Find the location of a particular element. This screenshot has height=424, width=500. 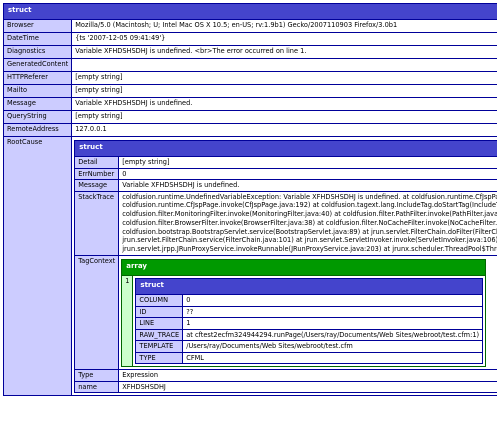

key-generated-content: GeneratedContent is located at coordinates (38, 65).